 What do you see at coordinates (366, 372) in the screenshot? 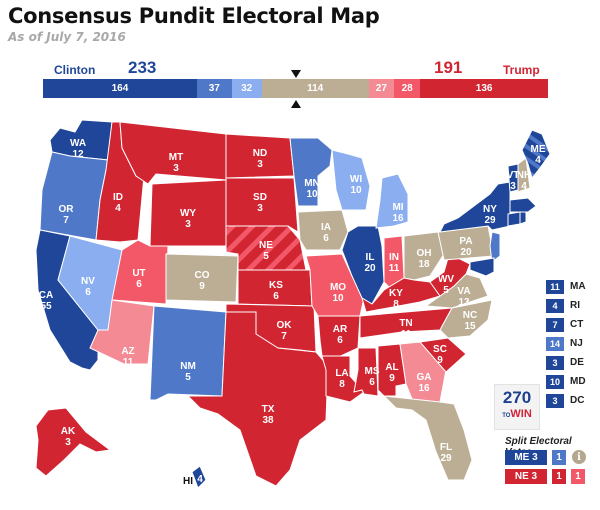
I see `state-ms` at bounding box center [366, 372].